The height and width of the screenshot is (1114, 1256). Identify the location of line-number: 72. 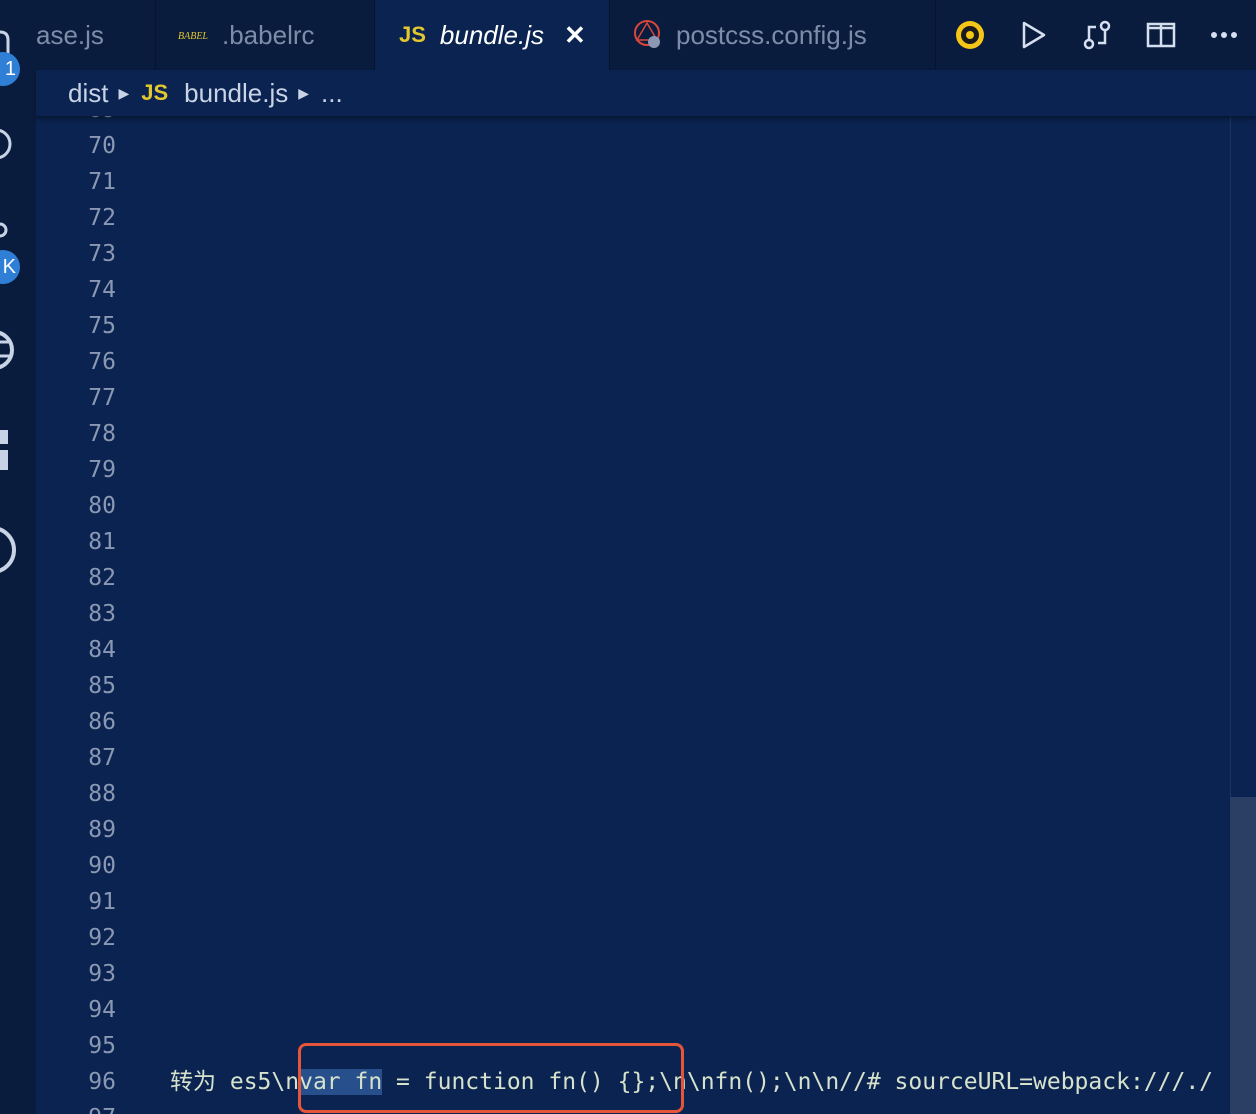
(102, 218).